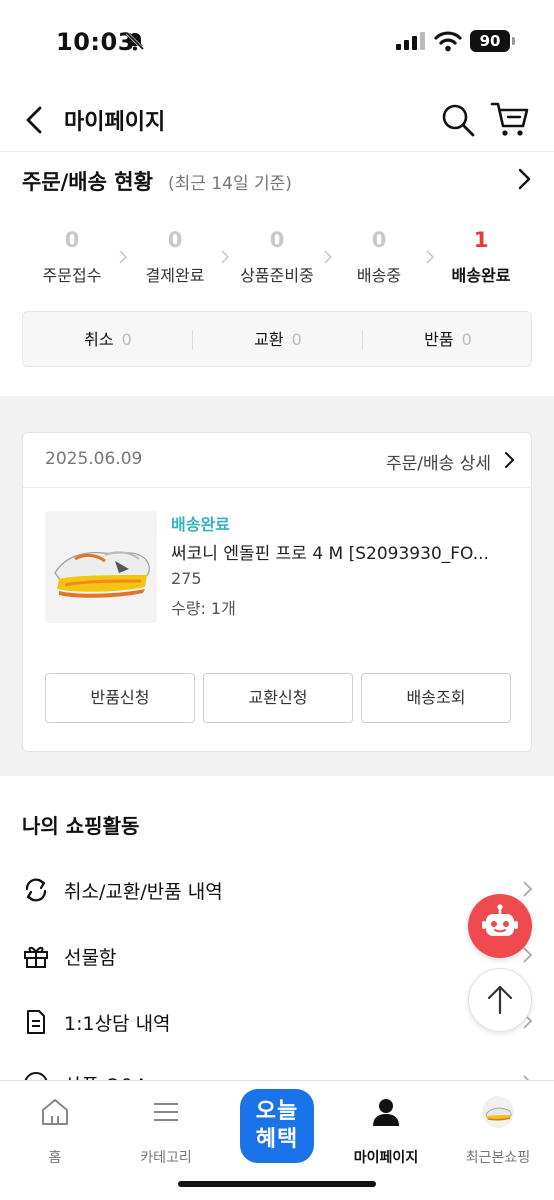  What do you see at coordinates (386, 1158) in the screenshot?
I see `tab-label: 마이페이지` at bounding box center [386, 1158].